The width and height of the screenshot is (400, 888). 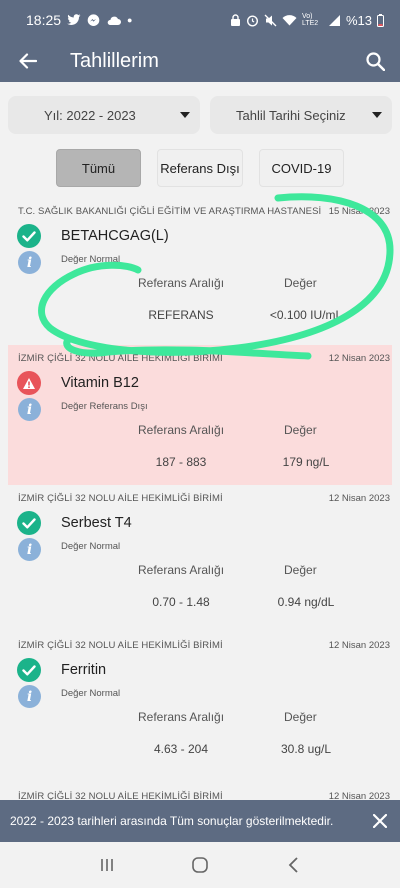 I want to click on twitter-icon, so click(x=74, y=19).